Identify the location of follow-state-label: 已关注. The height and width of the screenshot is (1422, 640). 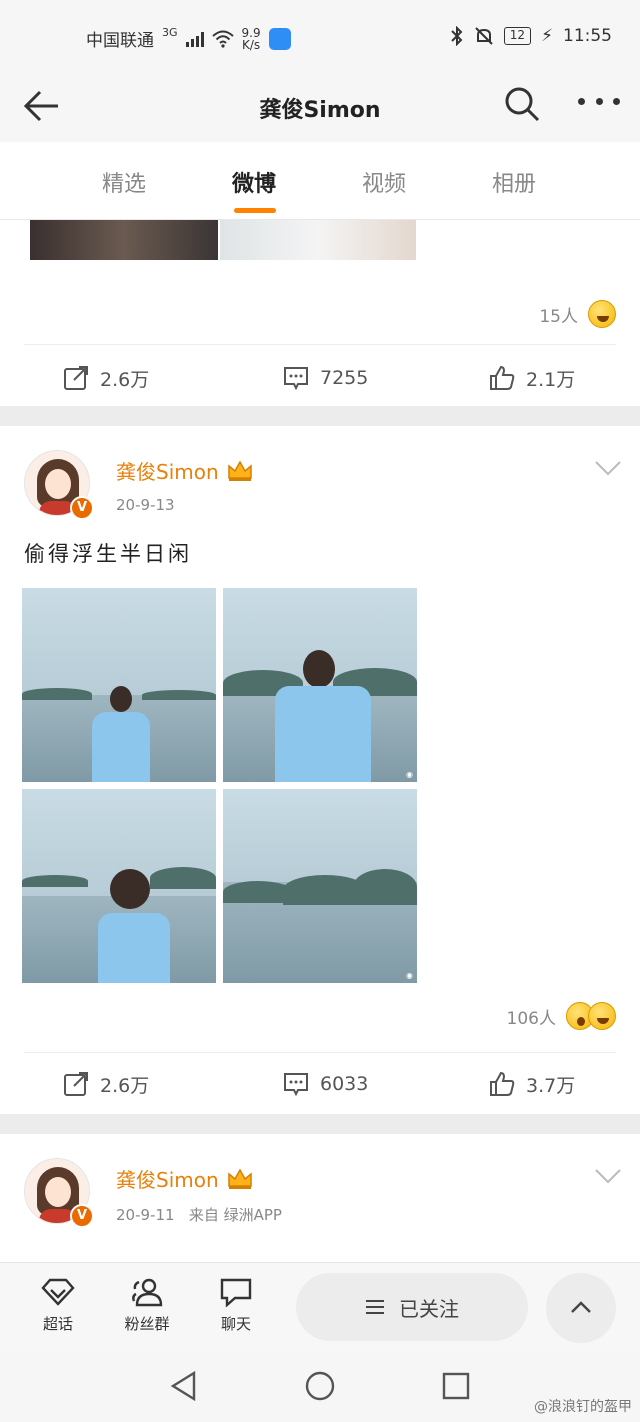
(429, 1308).